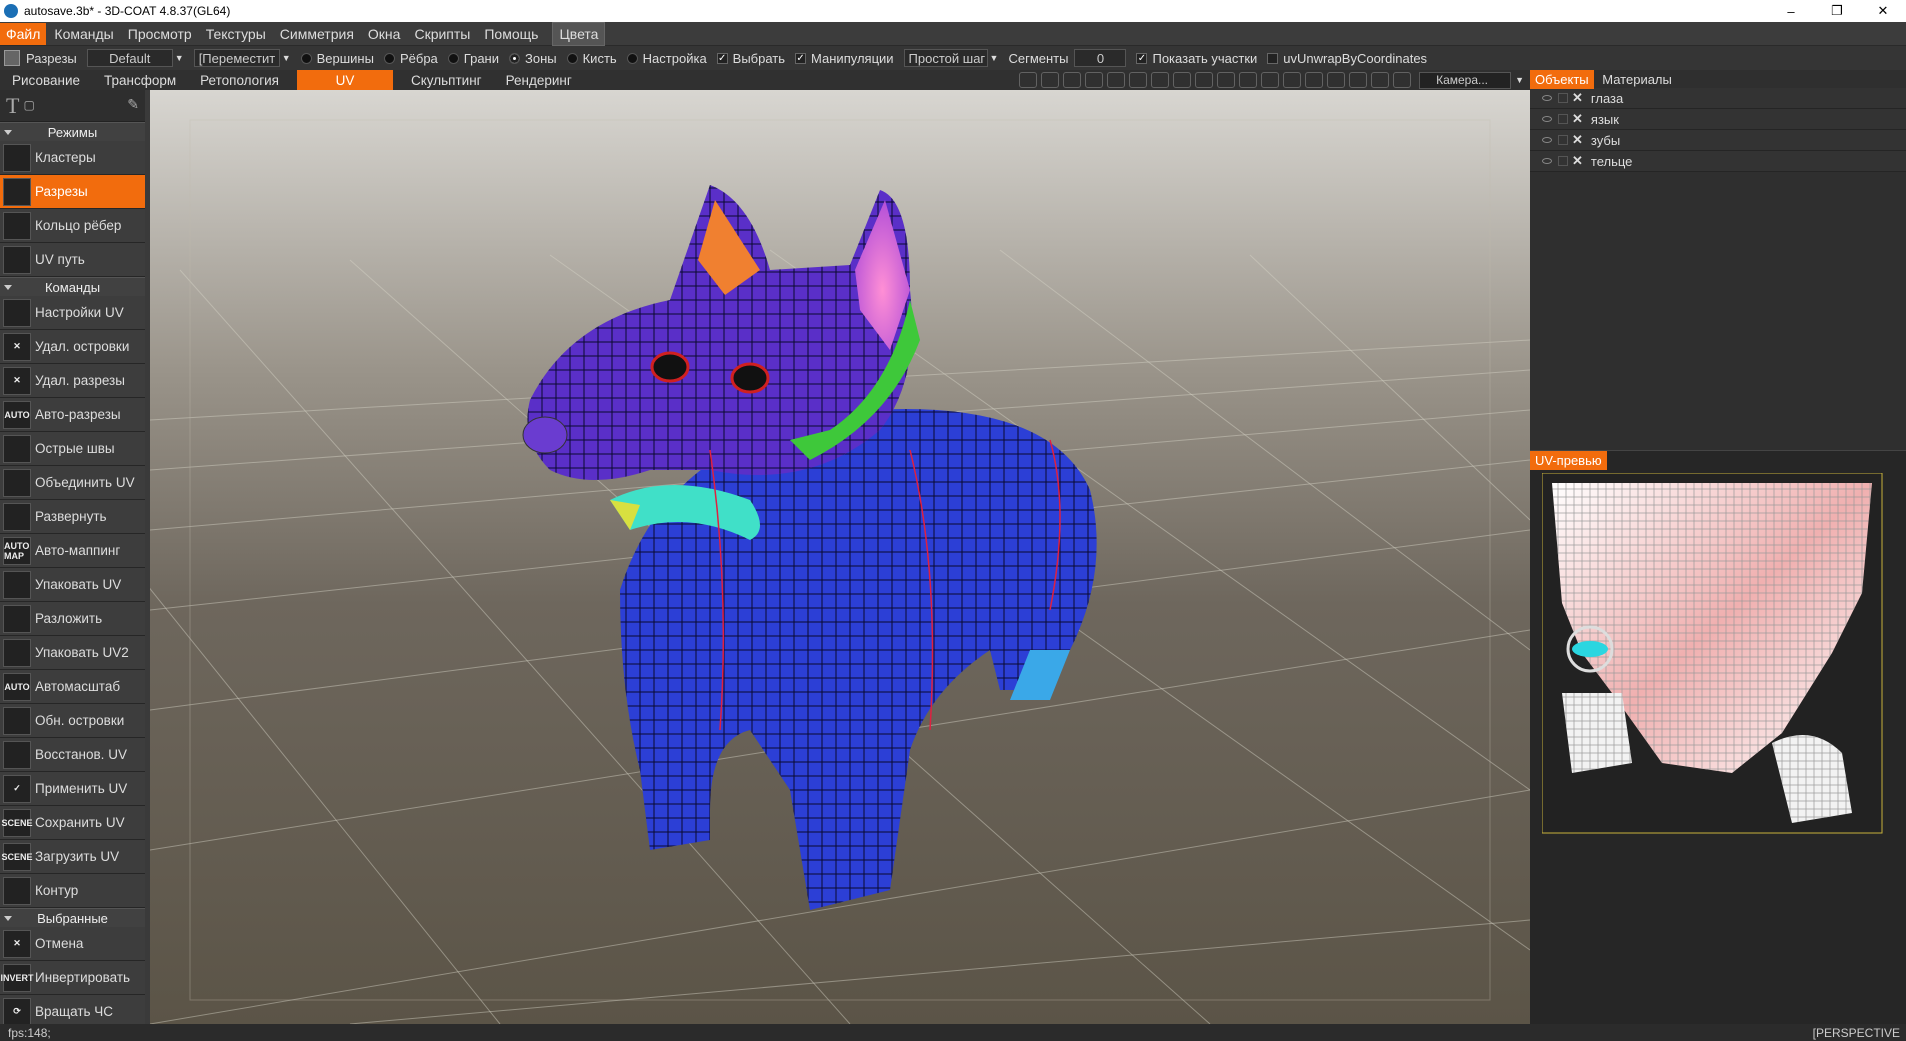 This screenshot has width=1906, height=1041. What do you see at coordinates (72, 789) in the screenshot?
I see `command-button-14: ✓ Применить UV` at bounding box center [72, 789].